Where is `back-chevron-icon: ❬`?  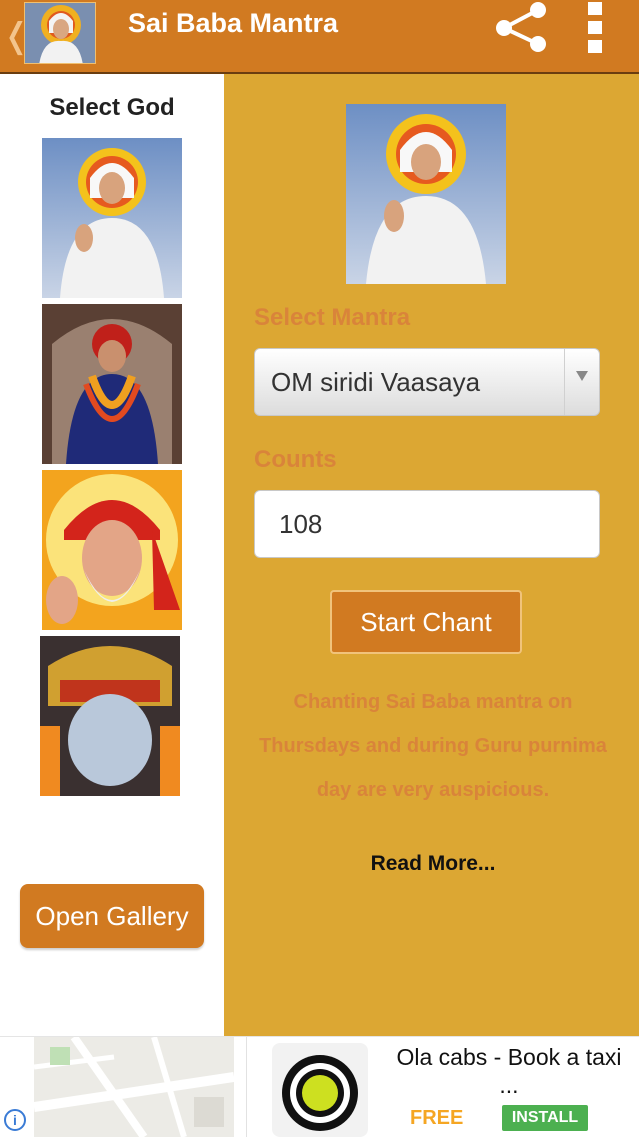
back-chevron-icon: ❬ is located at coordinates (16, 36).